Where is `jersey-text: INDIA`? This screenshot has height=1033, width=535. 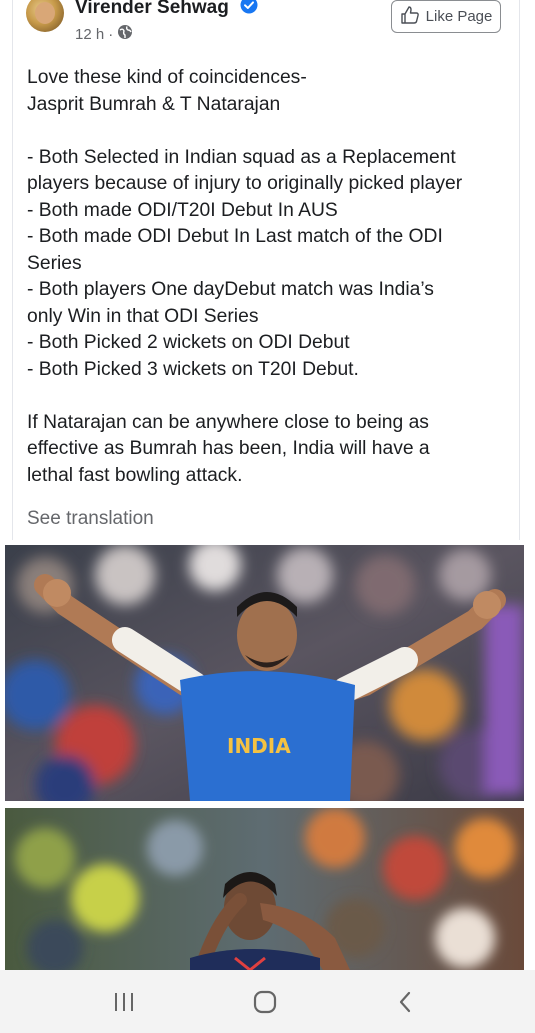 jersey-text: INDIA is located at coordinates (259, 746).